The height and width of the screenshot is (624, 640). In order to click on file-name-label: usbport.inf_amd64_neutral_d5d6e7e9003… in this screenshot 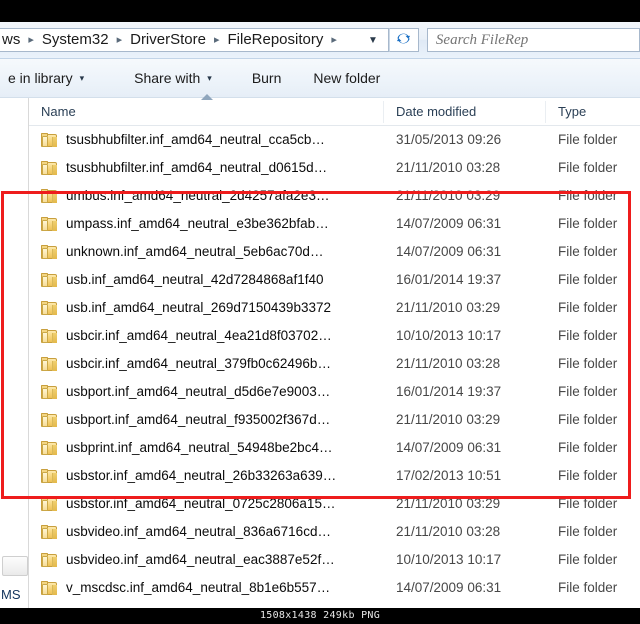, I will do `click(198, 391)`.